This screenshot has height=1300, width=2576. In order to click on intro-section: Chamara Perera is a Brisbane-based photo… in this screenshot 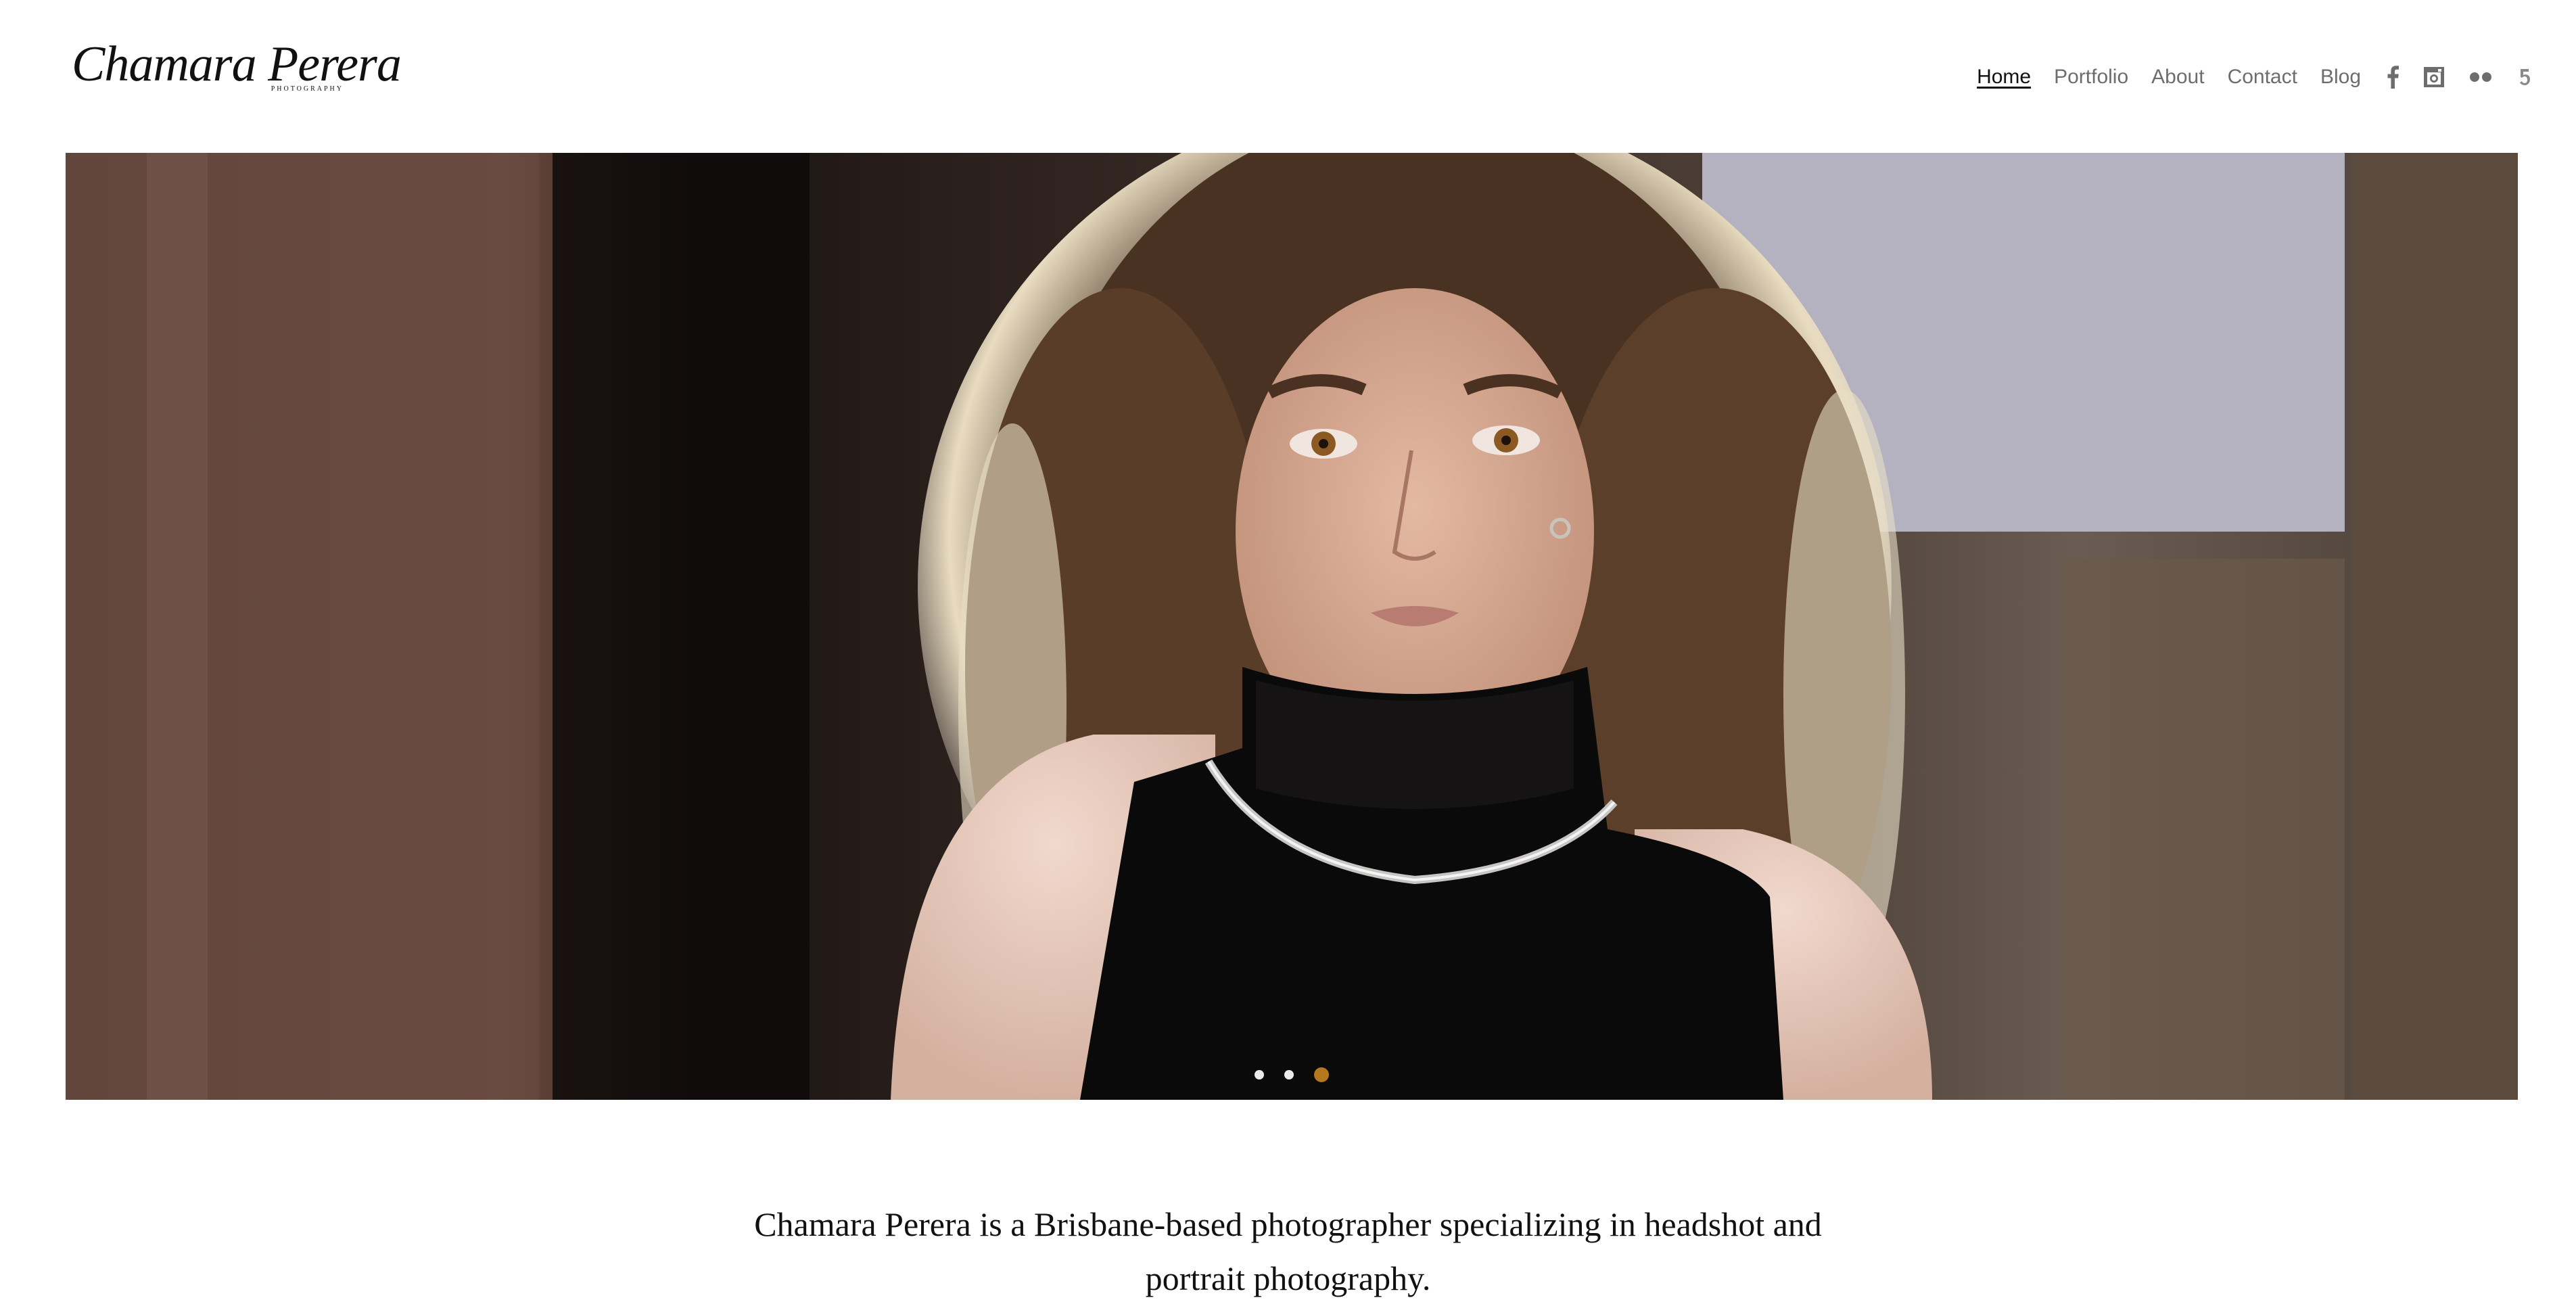, I will do `click(1288, 1248)`.